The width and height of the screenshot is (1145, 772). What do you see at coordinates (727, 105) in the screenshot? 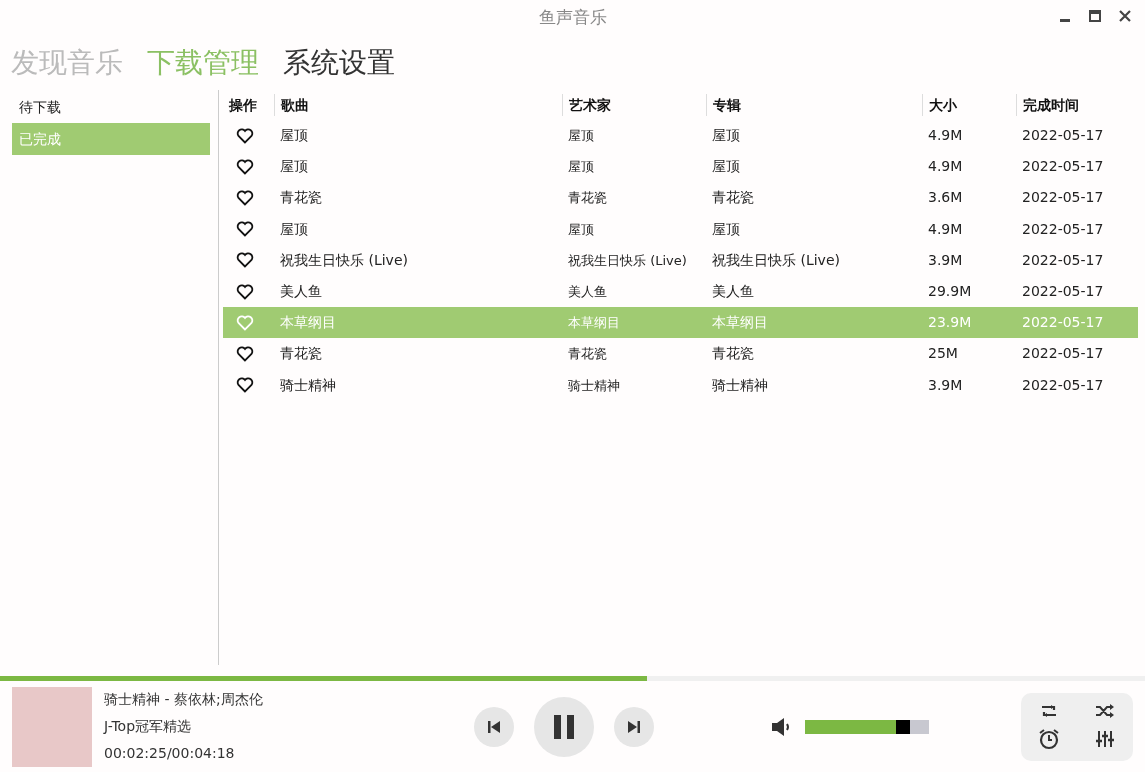
I see `column-header: 专辑` at bounding box center [727, 105].